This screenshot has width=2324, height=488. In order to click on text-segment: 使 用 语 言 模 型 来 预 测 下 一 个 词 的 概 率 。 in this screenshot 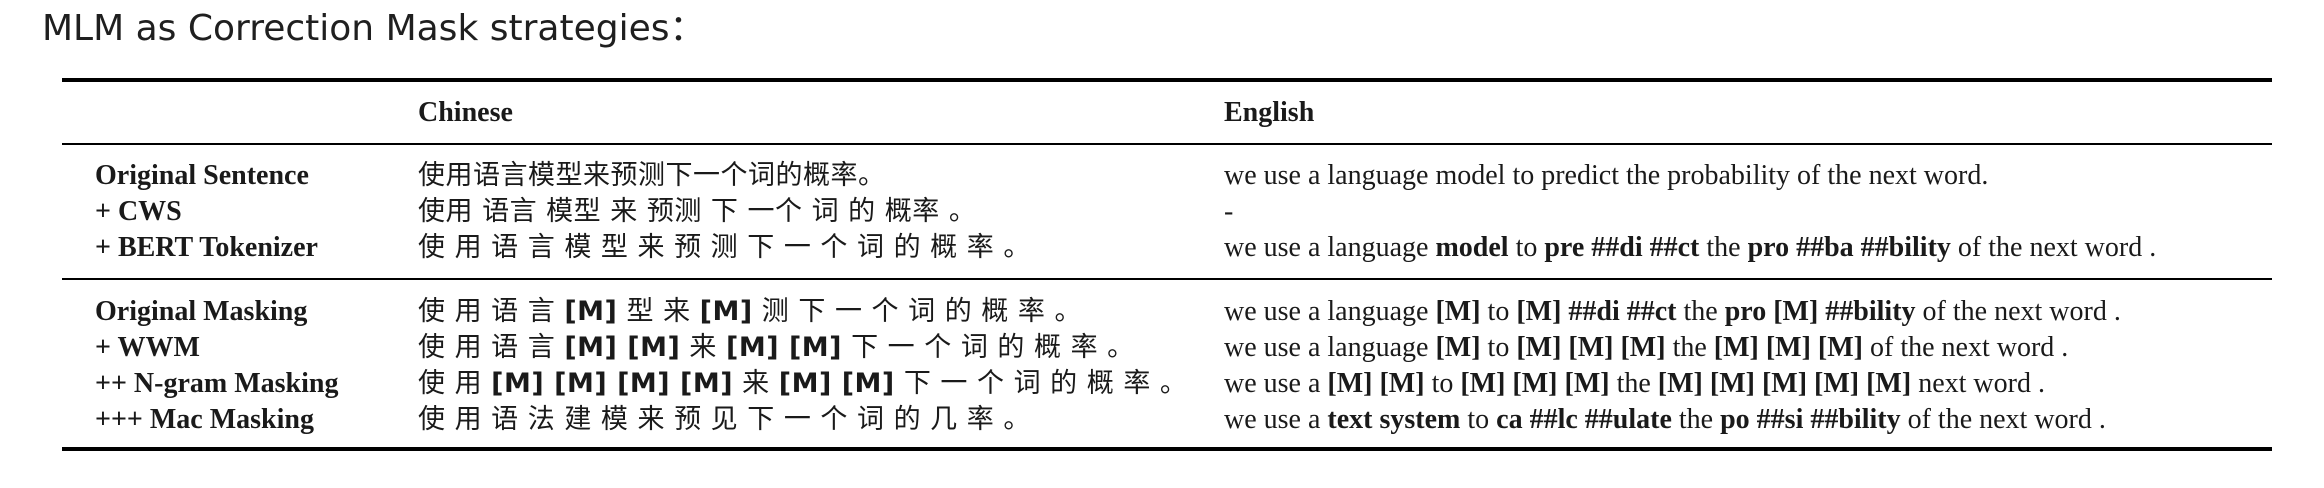, I will do `click(724, 247)`.